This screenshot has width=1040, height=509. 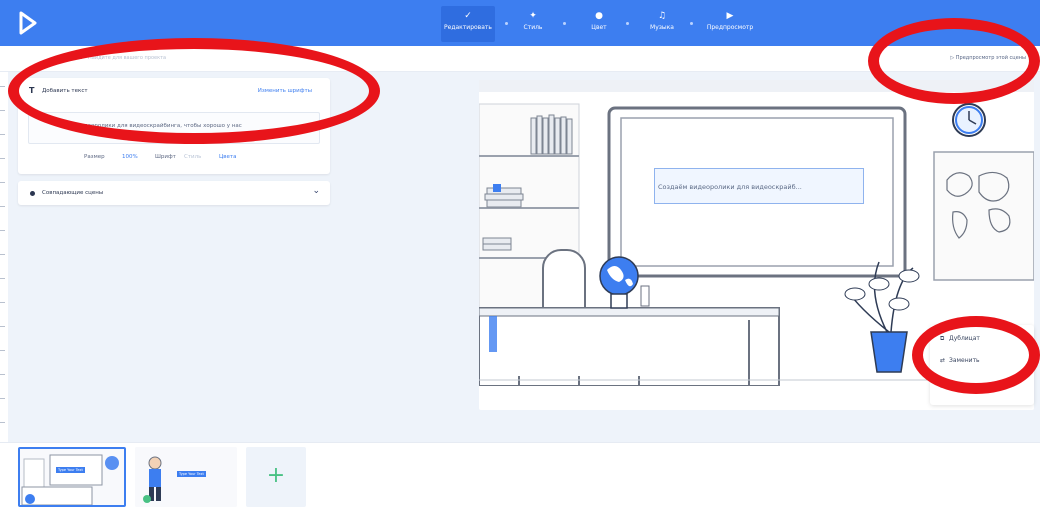 I want to click on tab-label: Стиль, so click(x=533, y=27).